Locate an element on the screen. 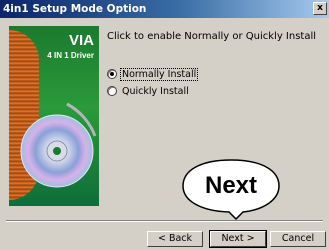 The height and width of the screenshot is (250, 329). option-quickly-install: Quickly Install is located at coordinates (148, 91).